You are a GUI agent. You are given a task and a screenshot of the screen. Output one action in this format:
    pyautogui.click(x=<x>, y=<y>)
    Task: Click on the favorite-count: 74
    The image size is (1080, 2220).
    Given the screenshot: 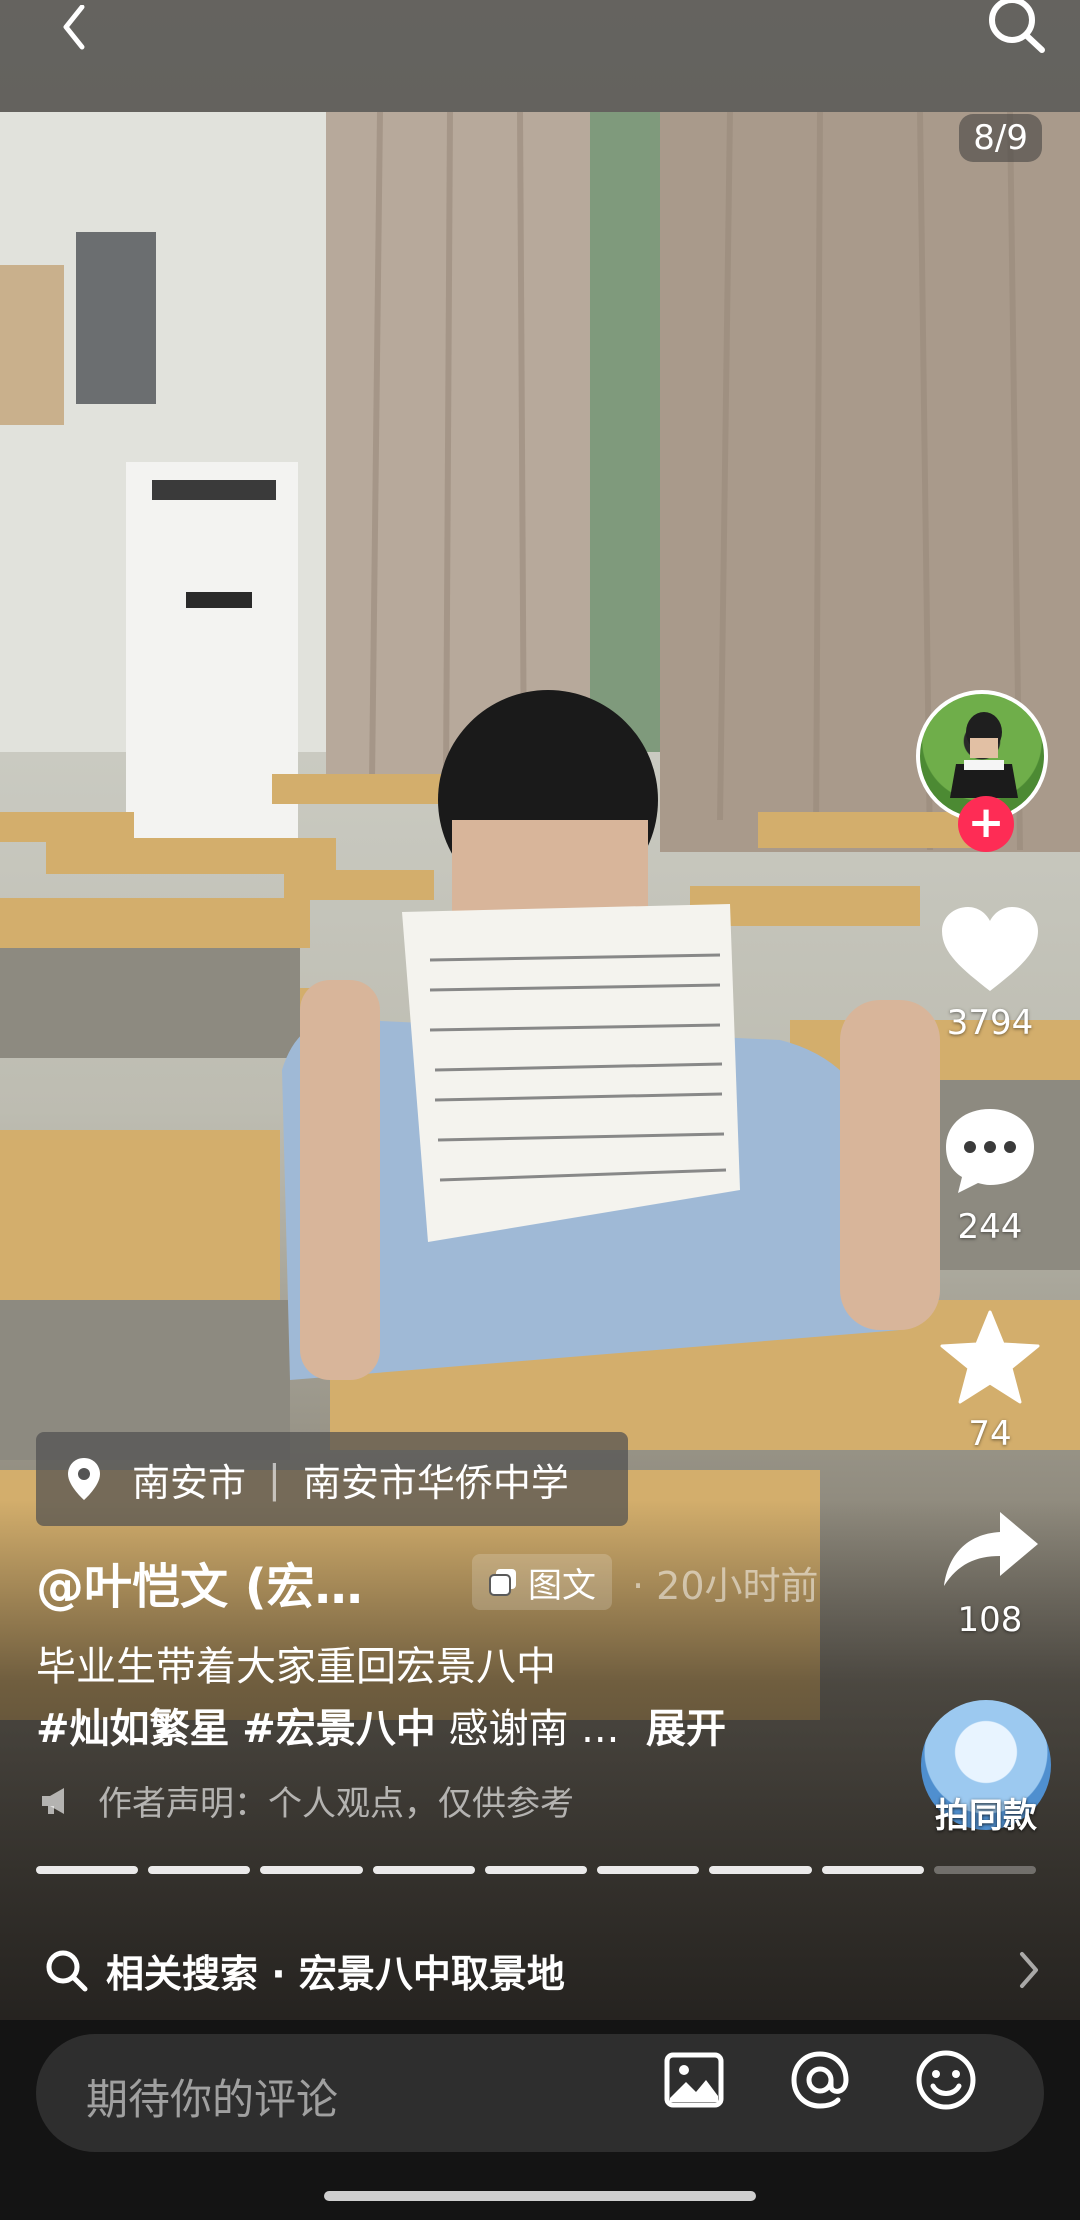 What is the action you would take?
    pyautogui.click(x=990, y=1434)
    